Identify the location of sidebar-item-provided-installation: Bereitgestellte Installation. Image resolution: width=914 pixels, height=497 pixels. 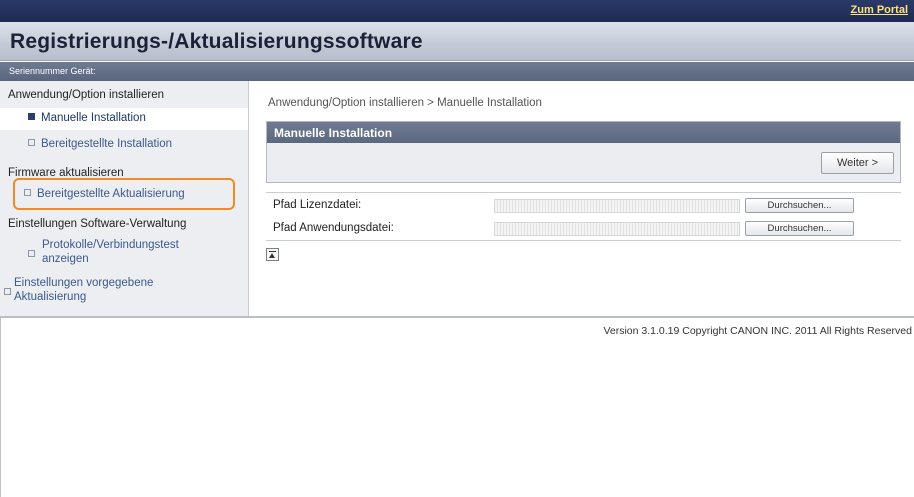
(100, 144).